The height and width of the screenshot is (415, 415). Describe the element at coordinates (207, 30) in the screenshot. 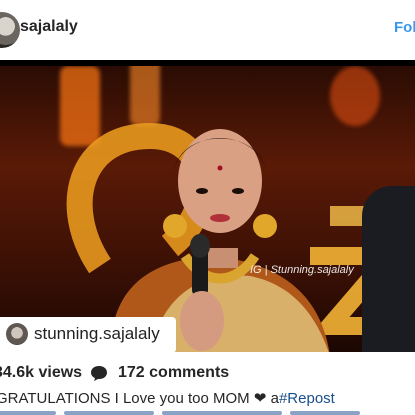

I see `post-header: sajalaly Fol` at that location.